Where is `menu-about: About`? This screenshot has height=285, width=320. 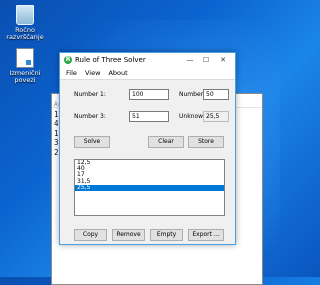
menu-about: About is located at coordinates (117, 73).